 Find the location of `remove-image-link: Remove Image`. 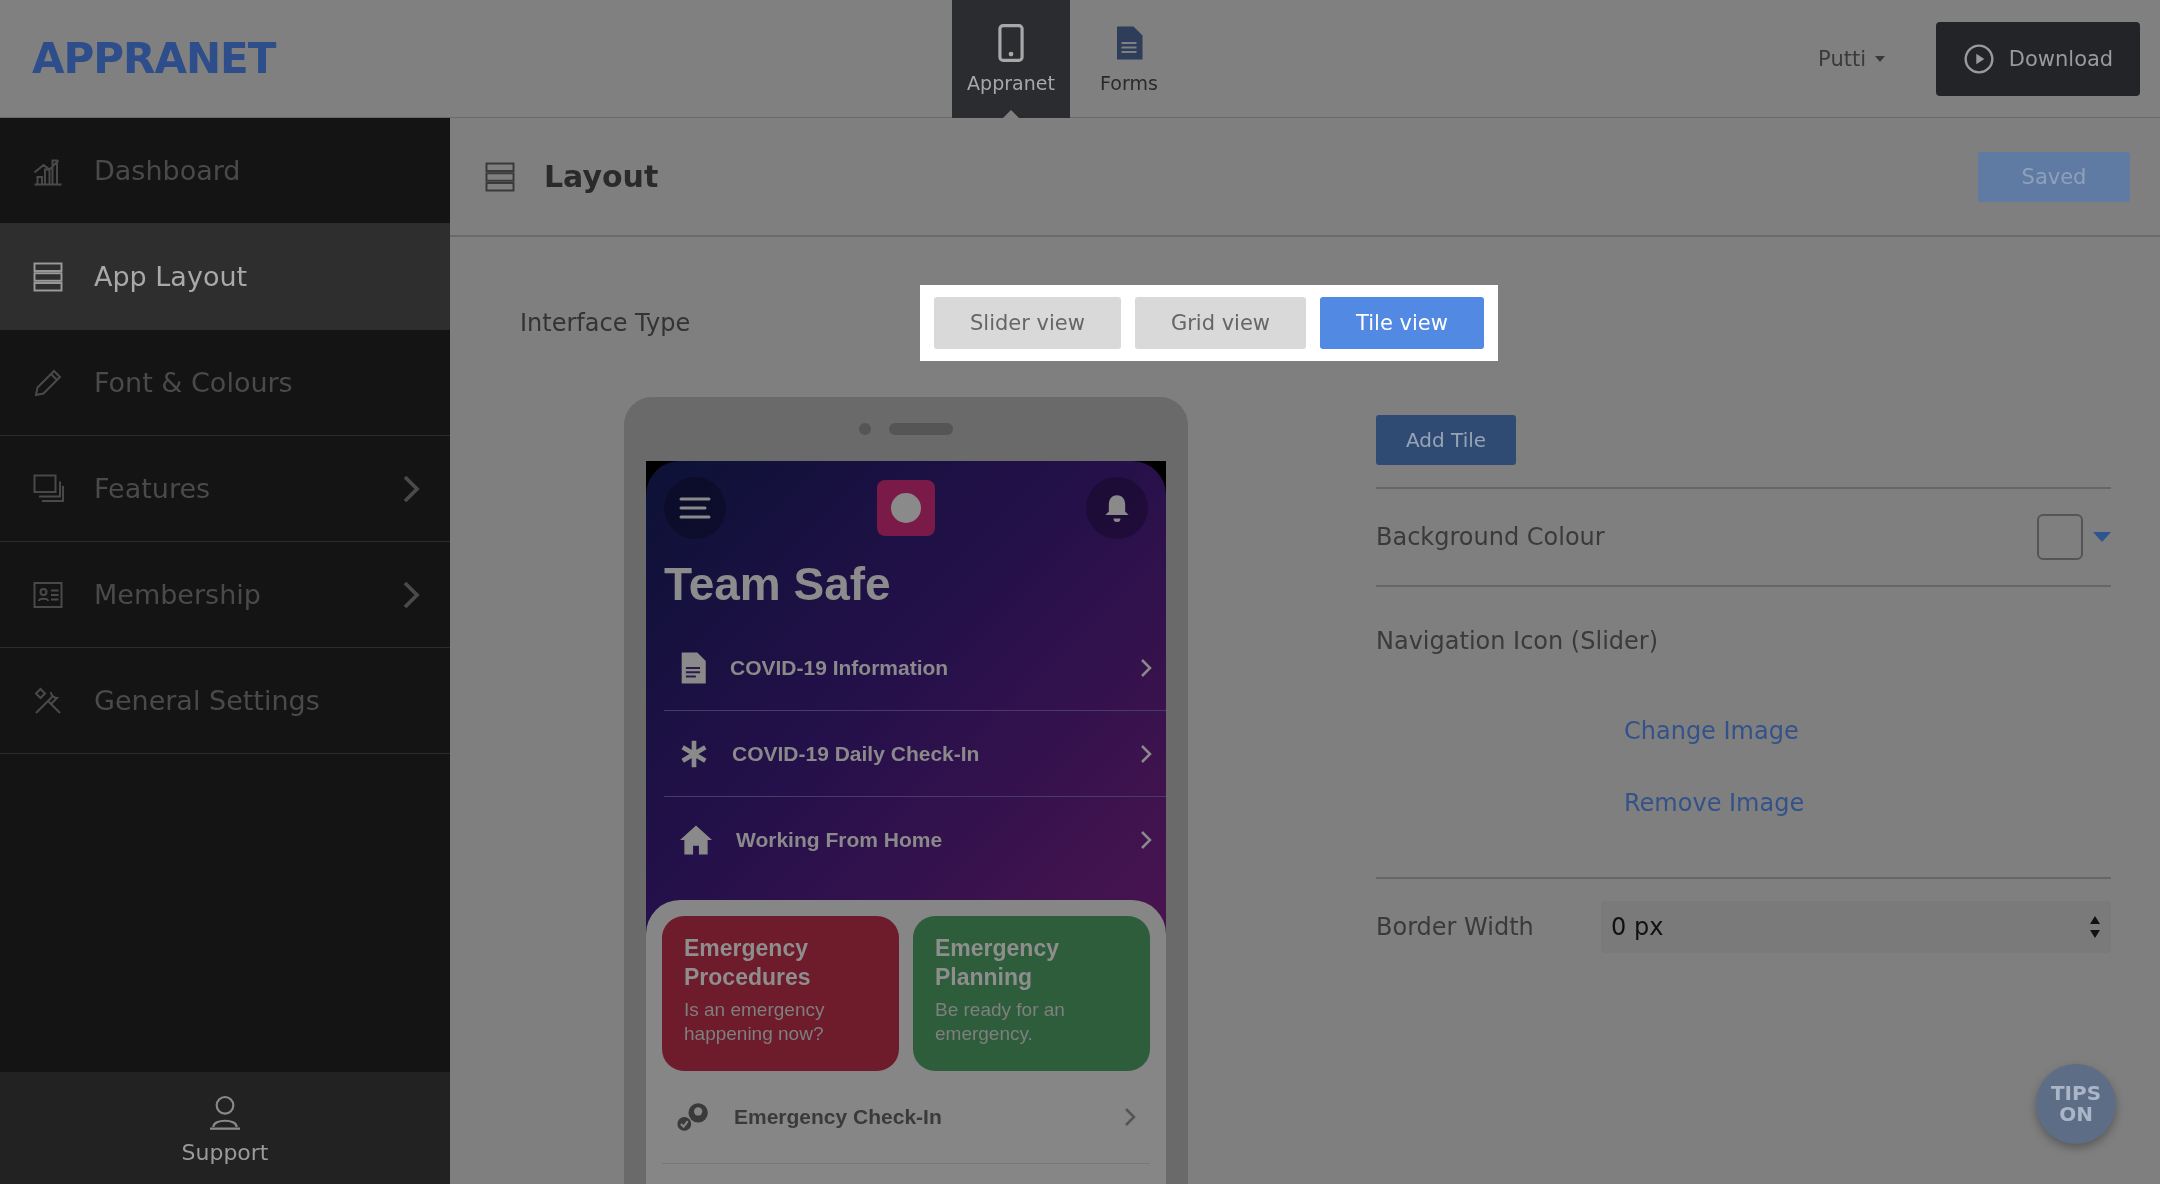

remove-image-link: Remove Image is located at coordinates (1714, 803).